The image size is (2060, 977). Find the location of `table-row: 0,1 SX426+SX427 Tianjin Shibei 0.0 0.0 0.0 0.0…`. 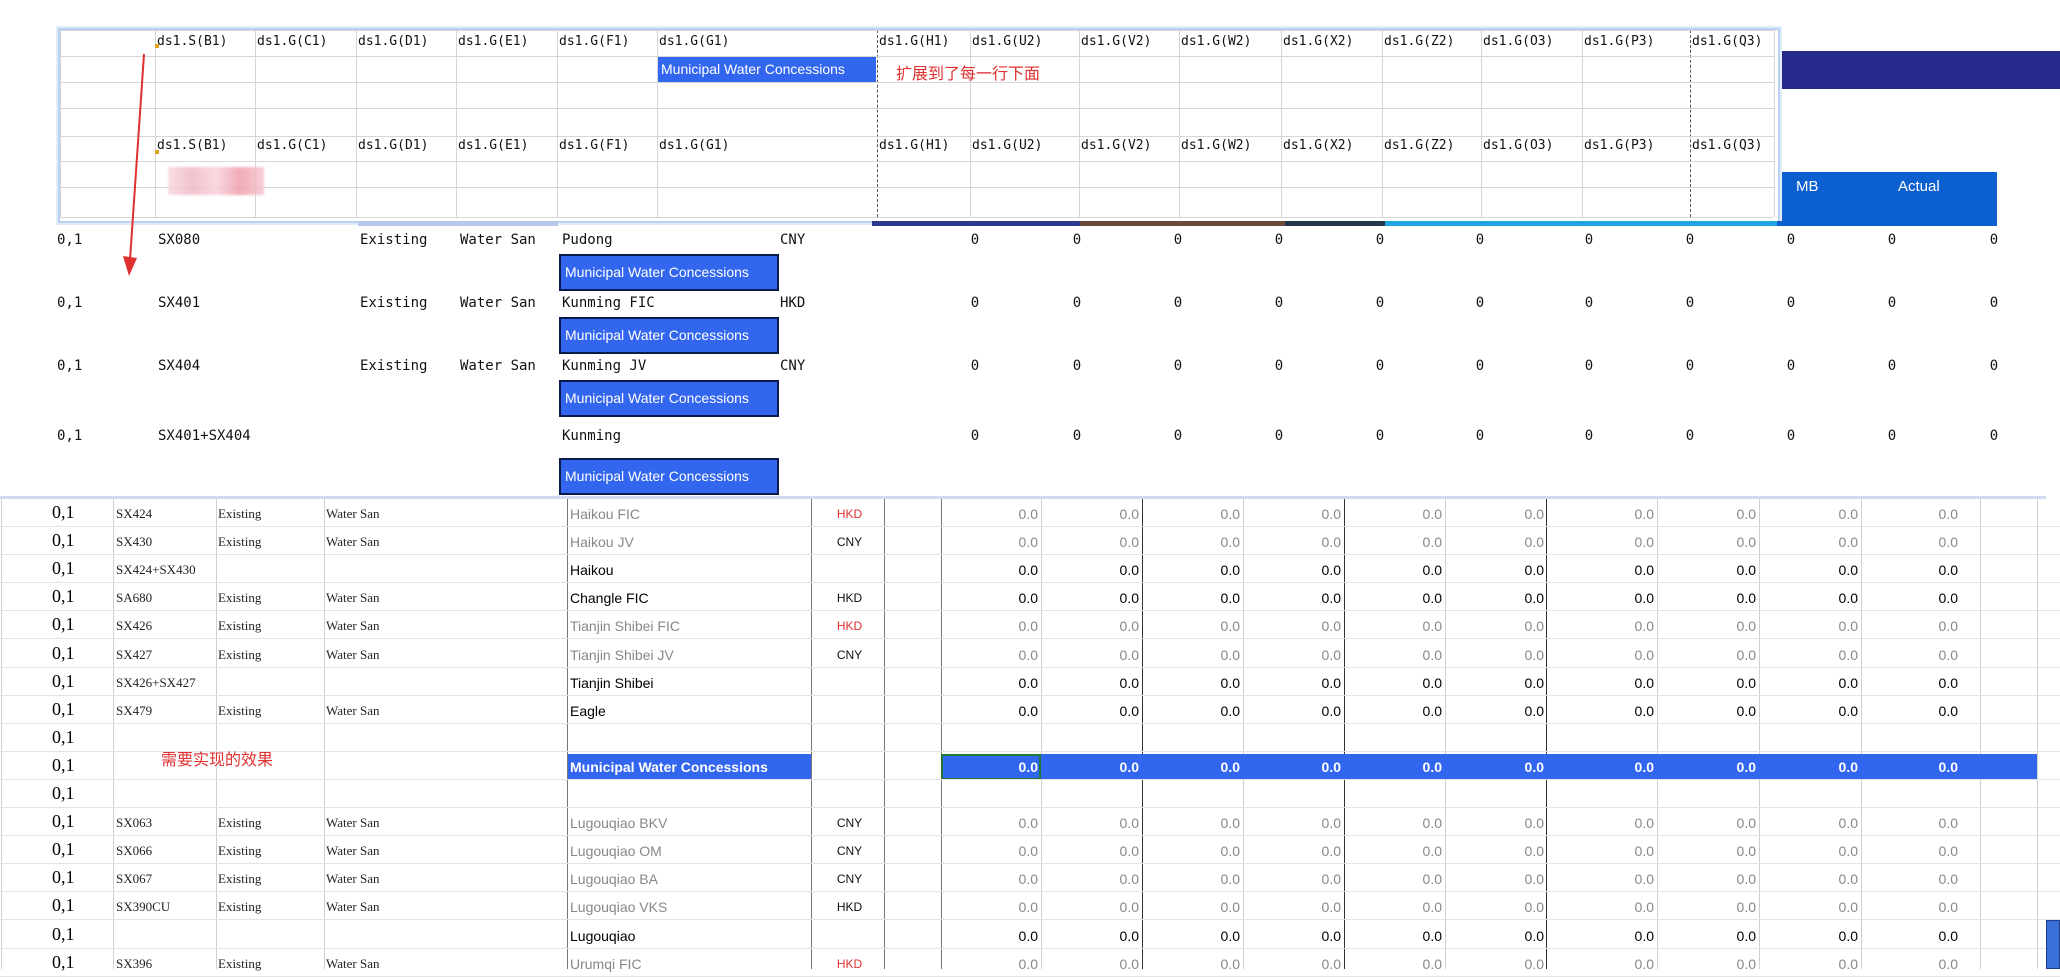

table-row: 0,1 SX426+SX427 Tianjin Shibei 0.0 0.0 0.0 0.0… is located at coordinates (1030, 682).